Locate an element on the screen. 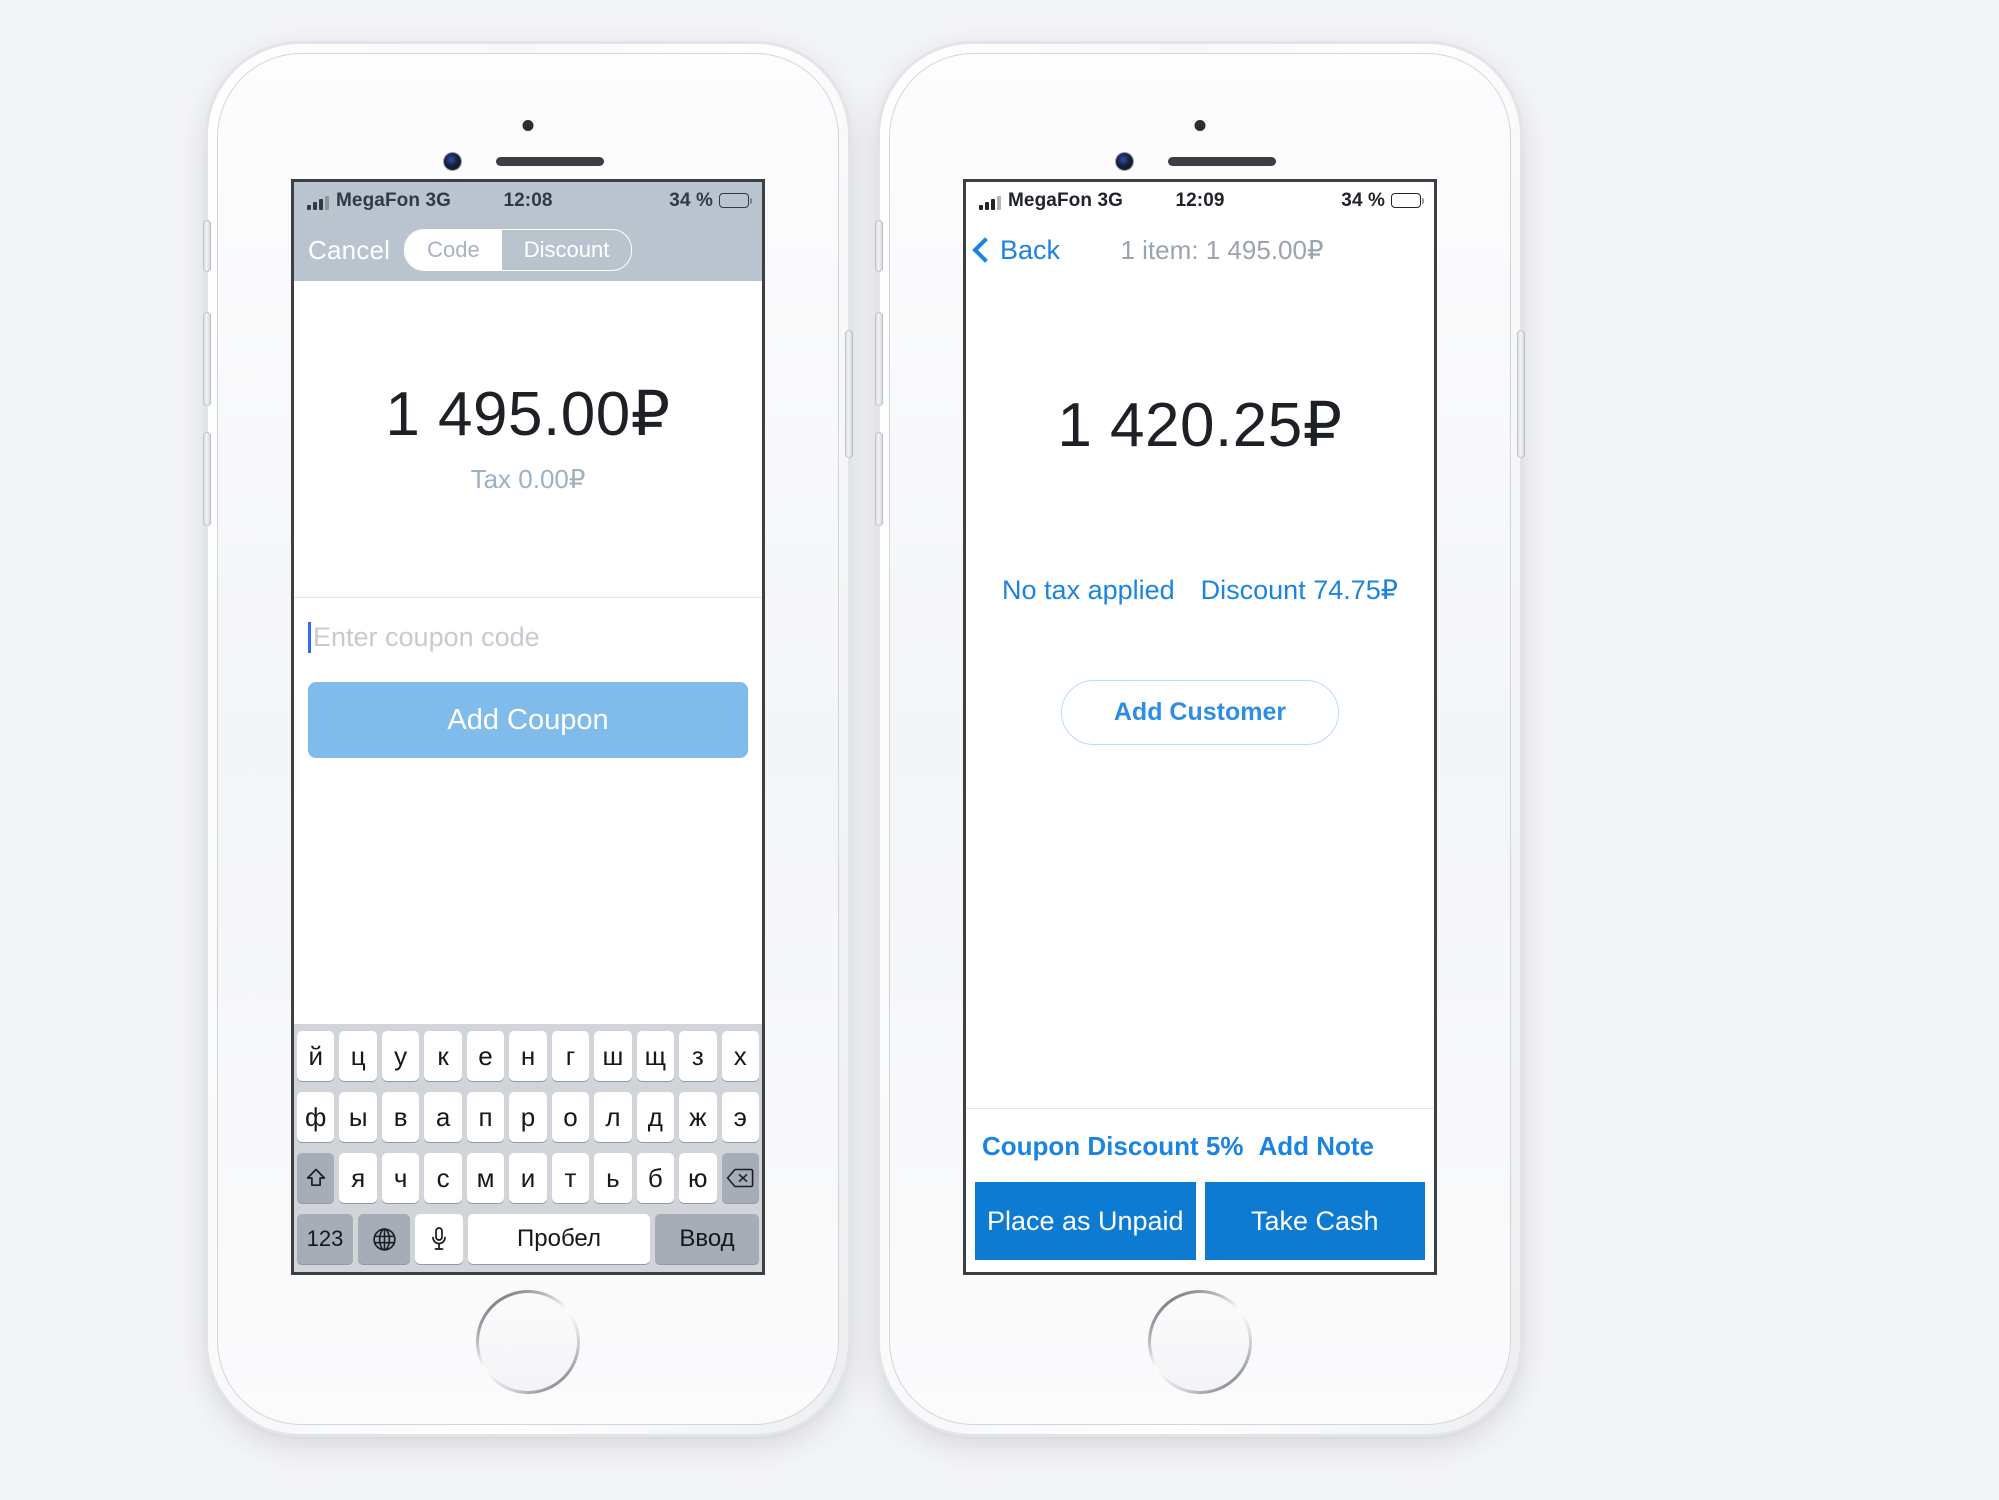 The image size is (1999, 1500). cancel-button: Cancel is located at coordinates (349, 250).